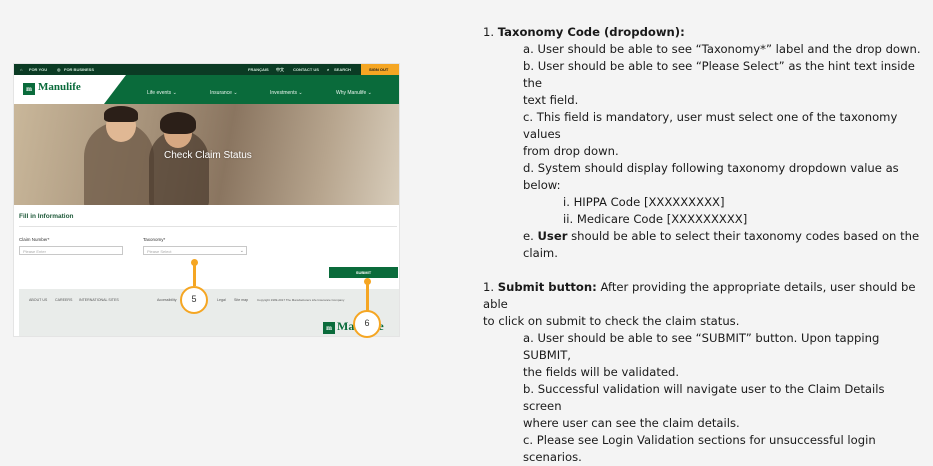 The image size is (933, 466). I want to click on contact-us-link: CONTACT US, so click(306, 69).